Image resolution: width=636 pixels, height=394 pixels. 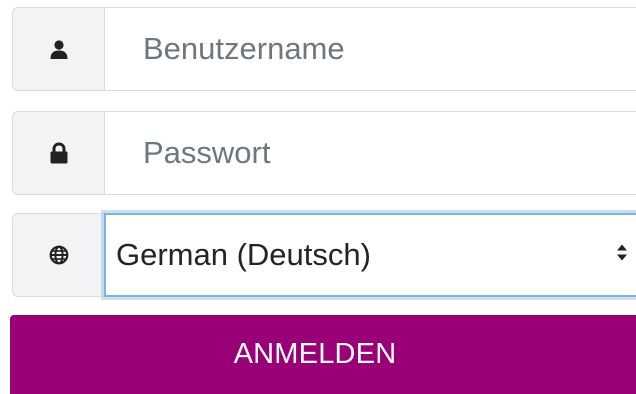 What do you see at coordinates (389, 153) in the screenshot?
I see `password-input` at bounding box center [389, 153].